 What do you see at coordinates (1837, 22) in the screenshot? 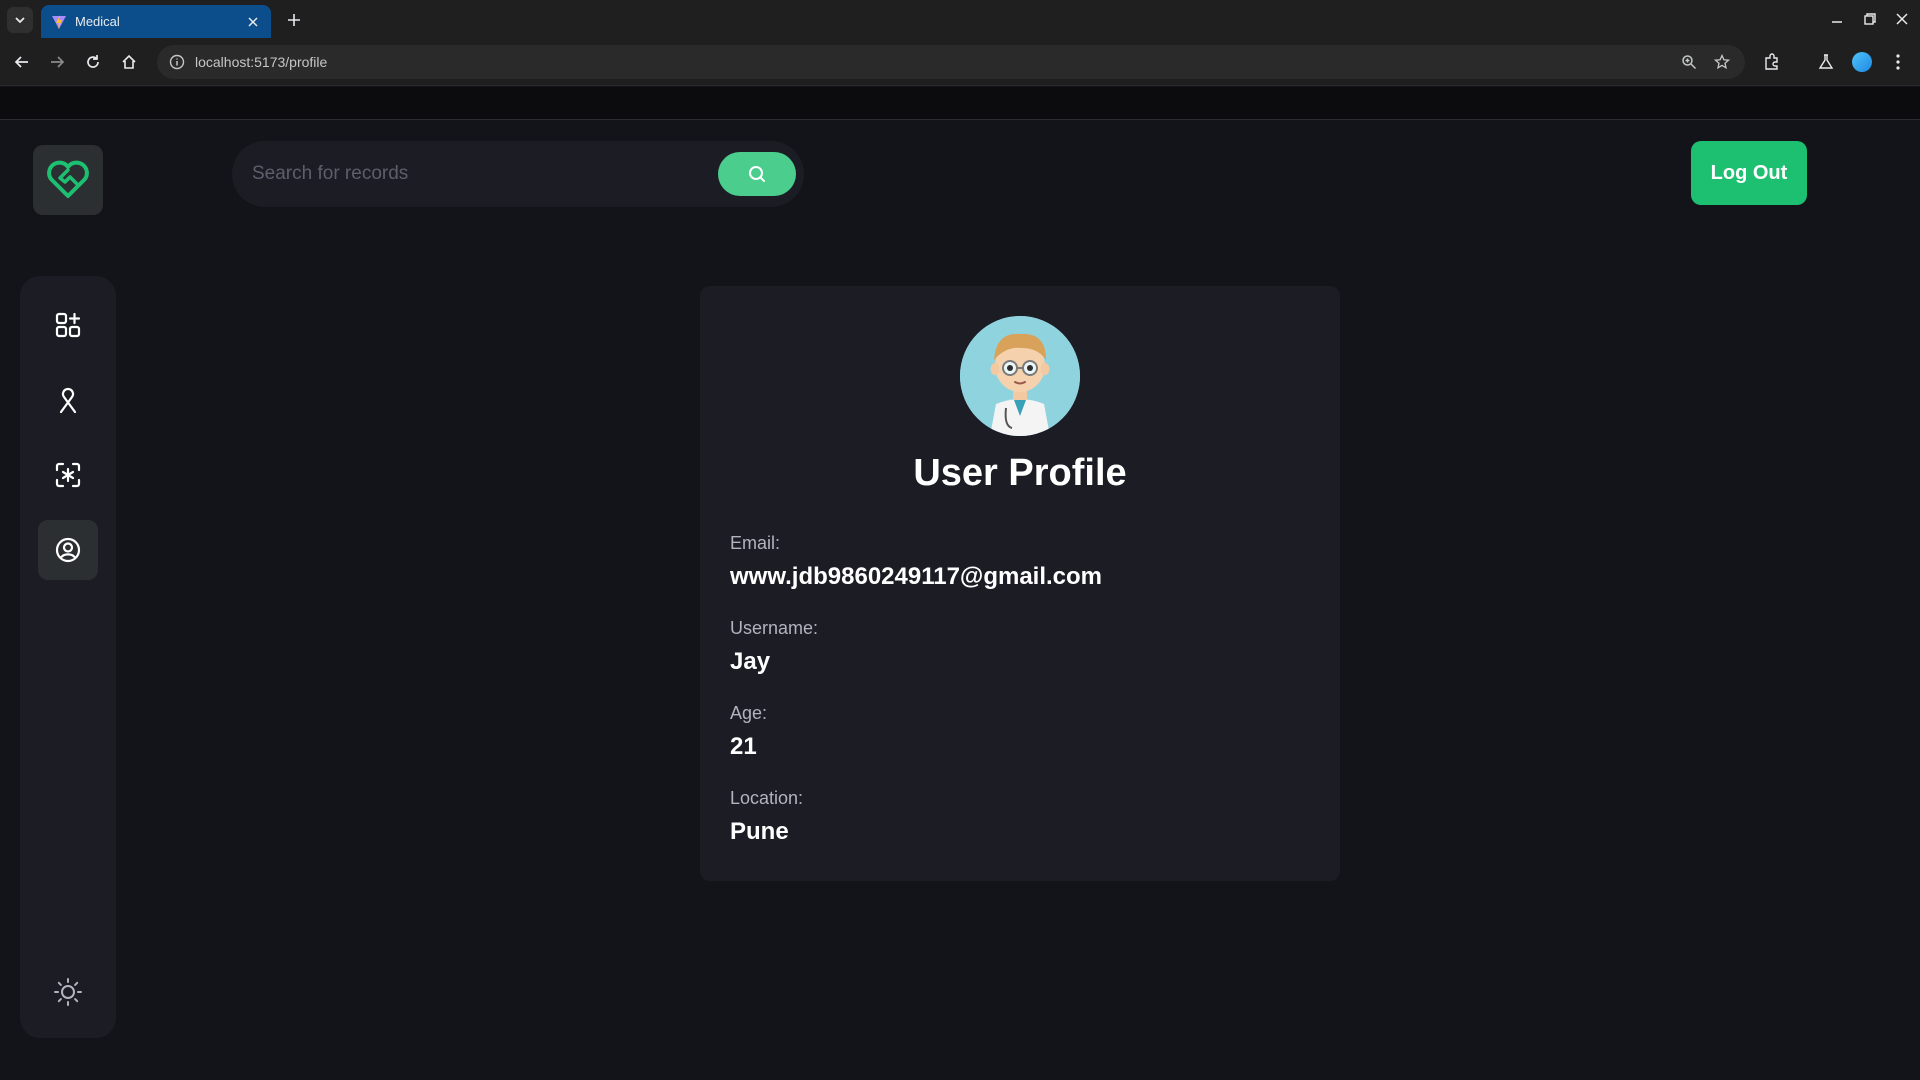
I see `minimize-icon` at bounding box center [1837, 22].